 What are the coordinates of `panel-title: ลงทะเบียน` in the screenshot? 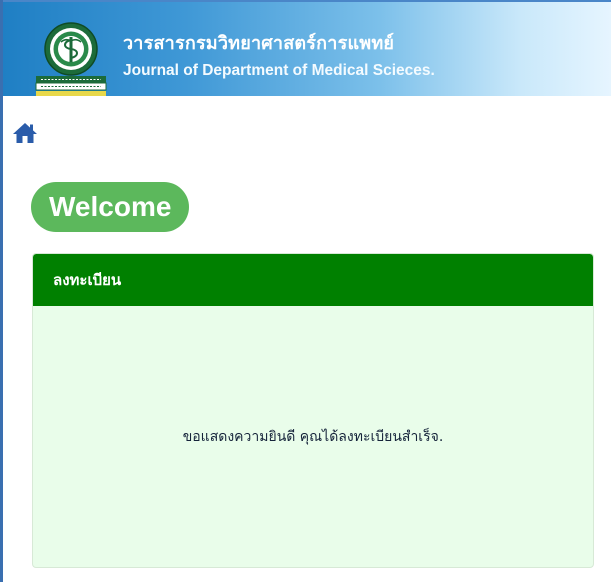 It's located at (87, 280).